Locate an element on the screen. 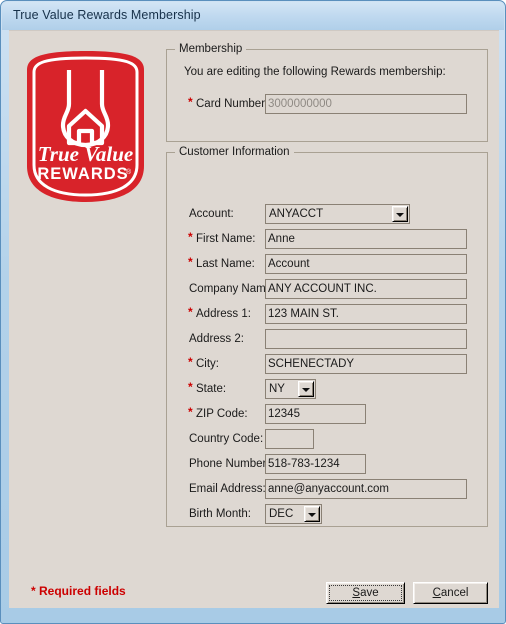  field-row-country-code: Country Code: is located at coordinates (327, 440).